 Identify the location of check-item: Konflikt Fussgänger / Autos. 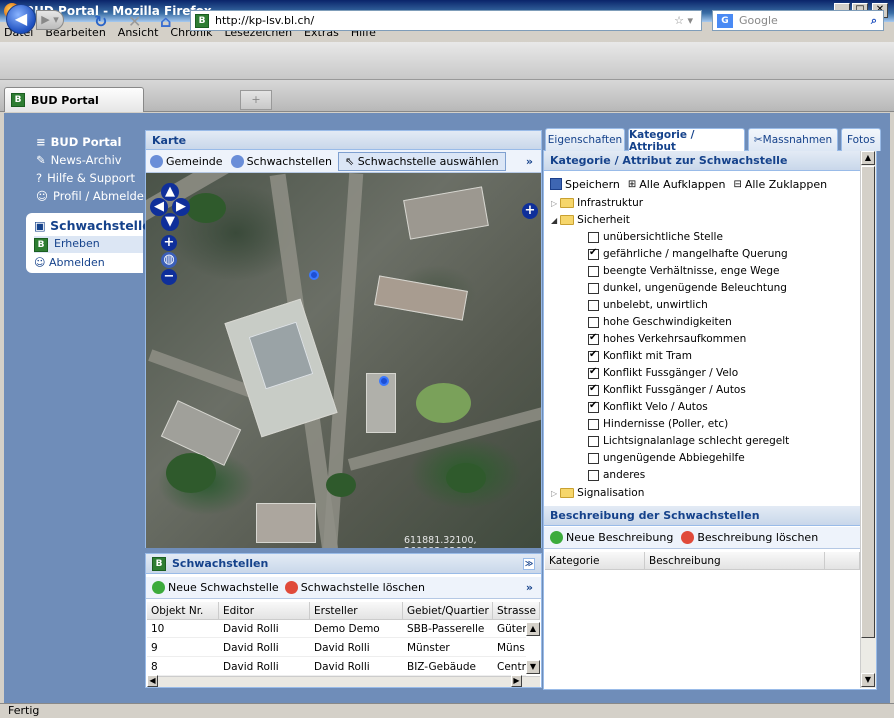
(667, 389).